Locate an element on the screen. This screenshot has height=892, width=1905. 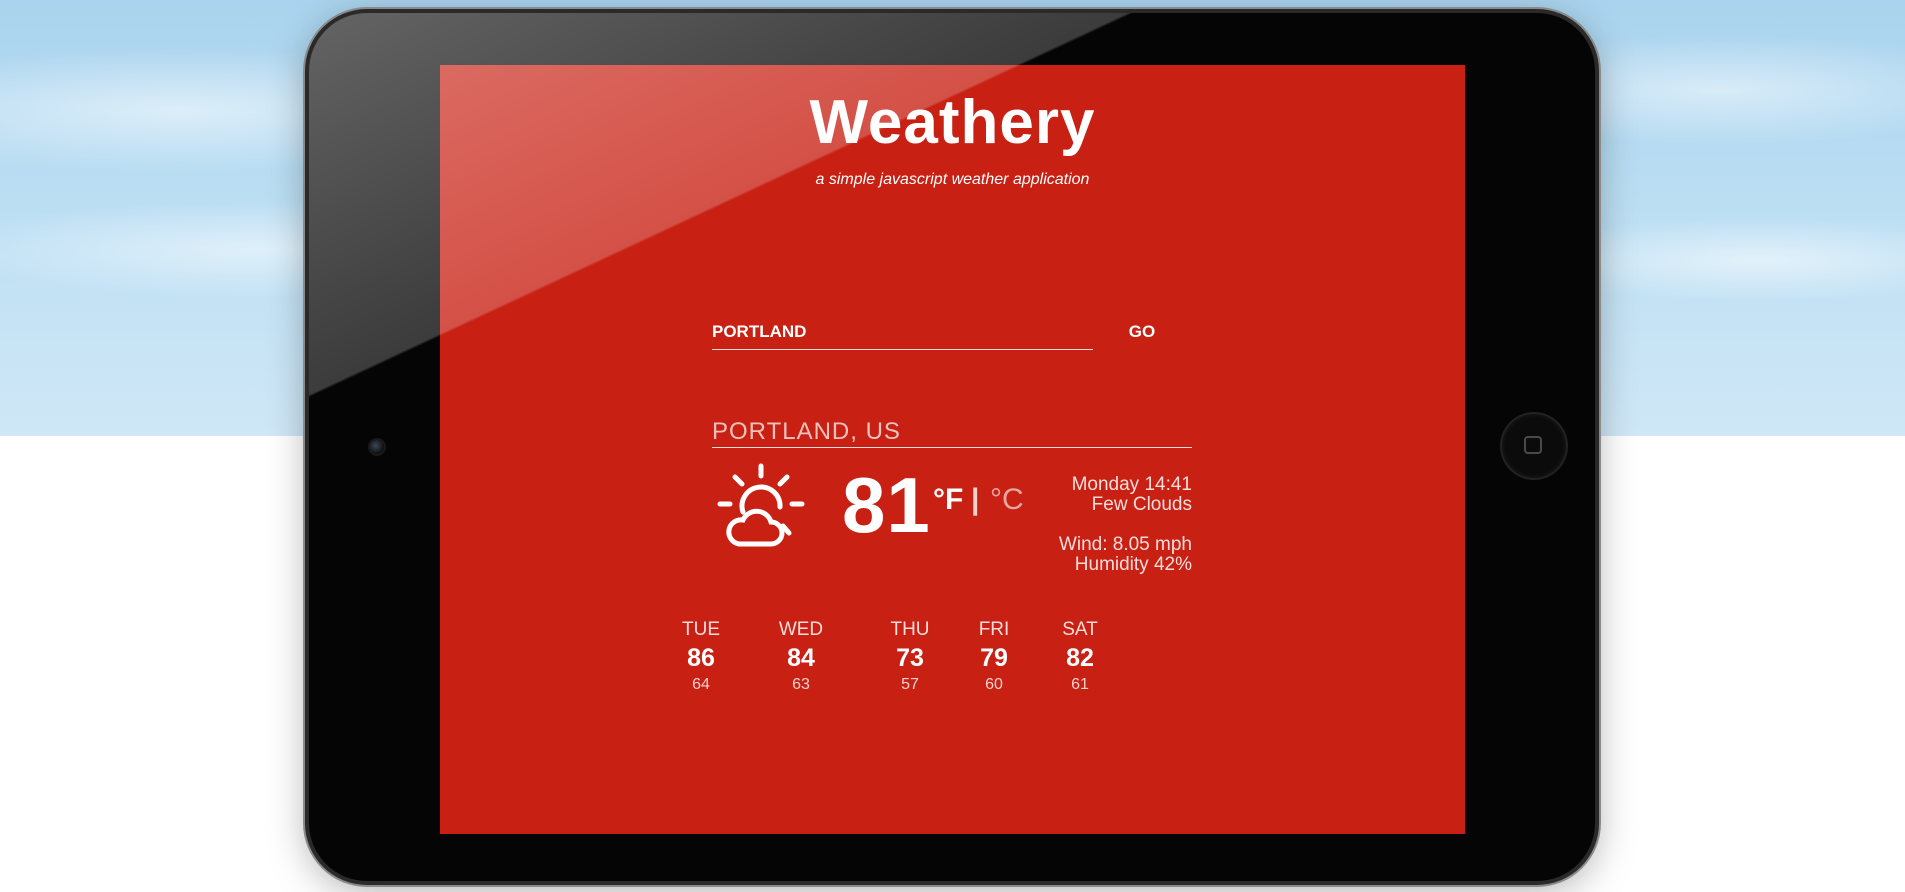
forecast-day: WED 84 63 is located at coordinates (801, 657).